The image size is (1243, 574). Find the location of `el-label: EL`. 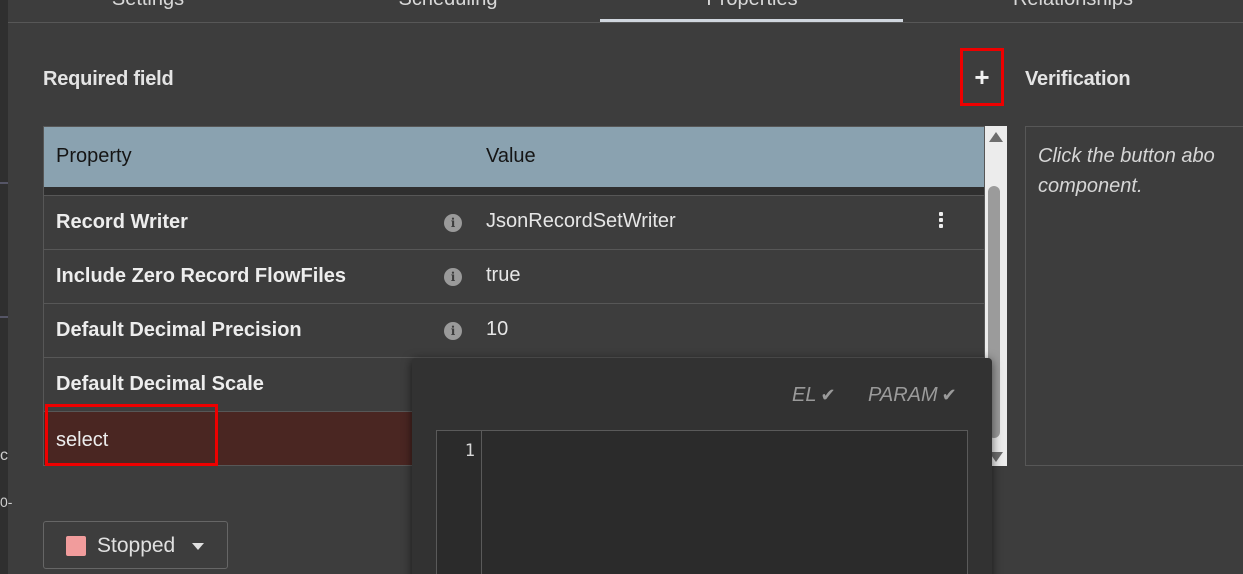

el-label: EL is located at coordinates (804, 395).